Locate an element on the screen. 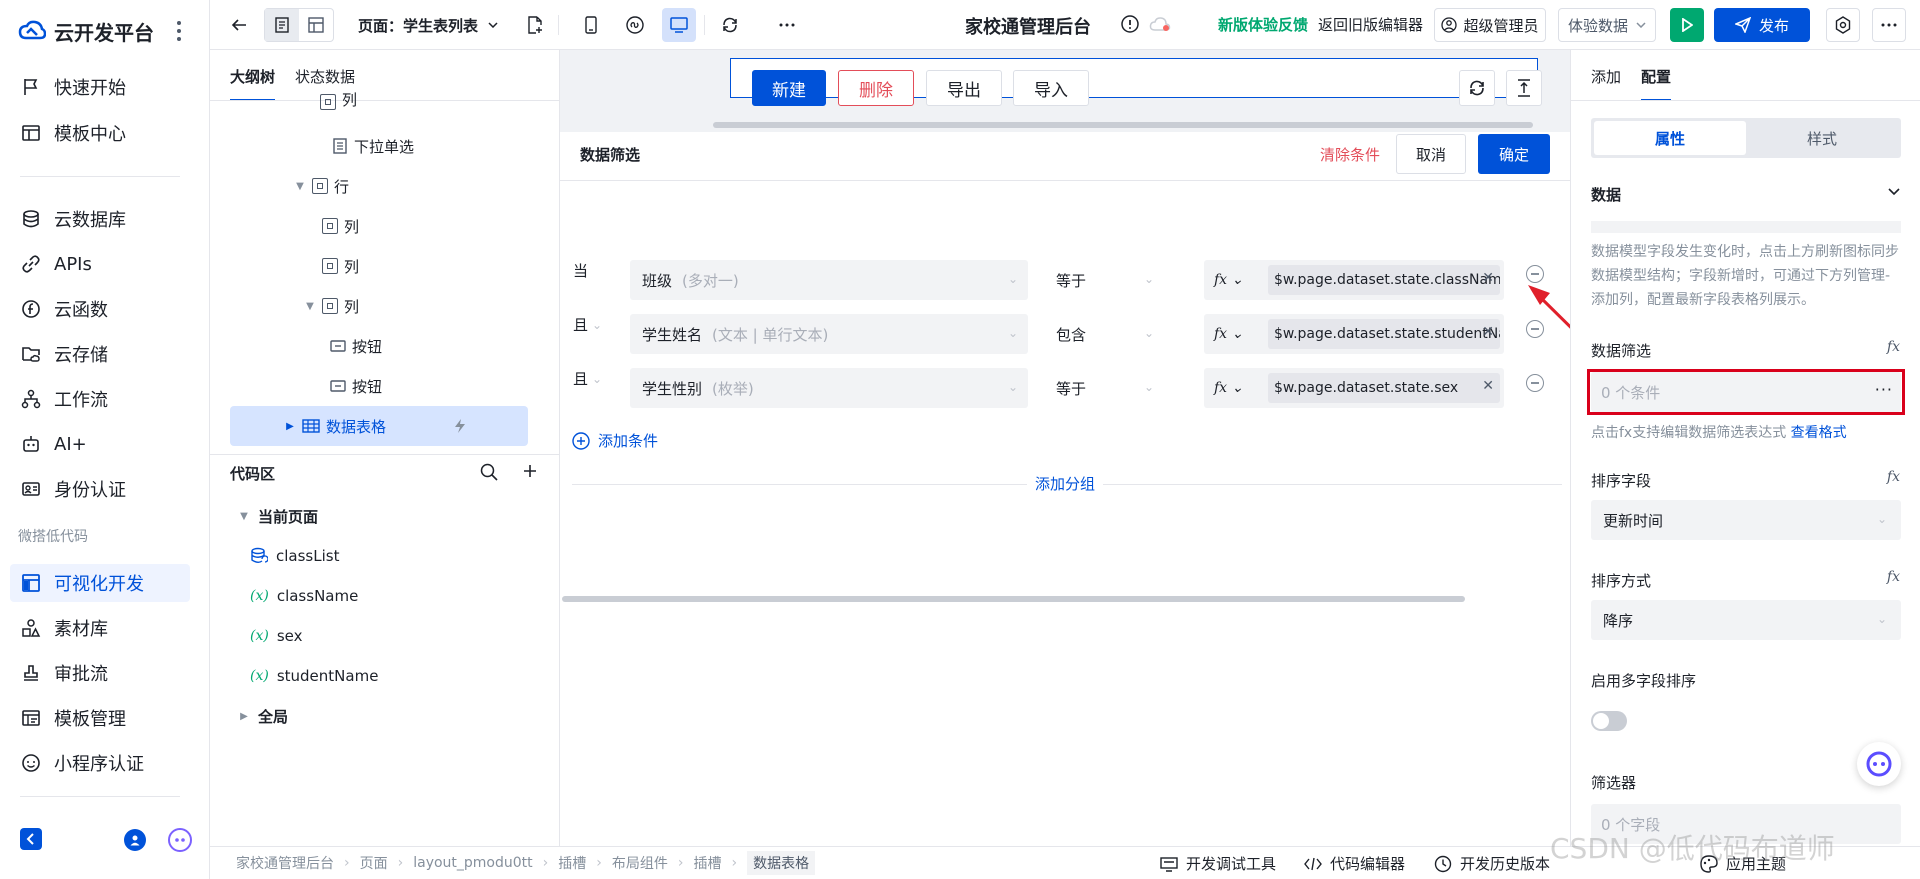 Image resolution: width=1920 pixels, height=879 pixels. more-vertical-icon is located at coordinates (179, 31).